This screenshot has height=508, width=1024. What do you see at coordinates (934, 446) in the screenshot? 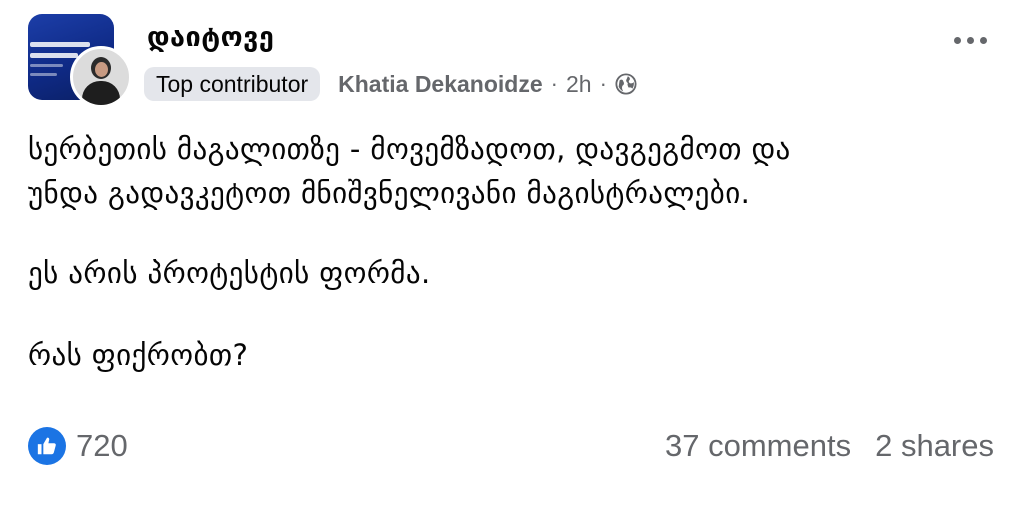
I see `shares-count-link: 2 shares` at bounding box center [934, 446].